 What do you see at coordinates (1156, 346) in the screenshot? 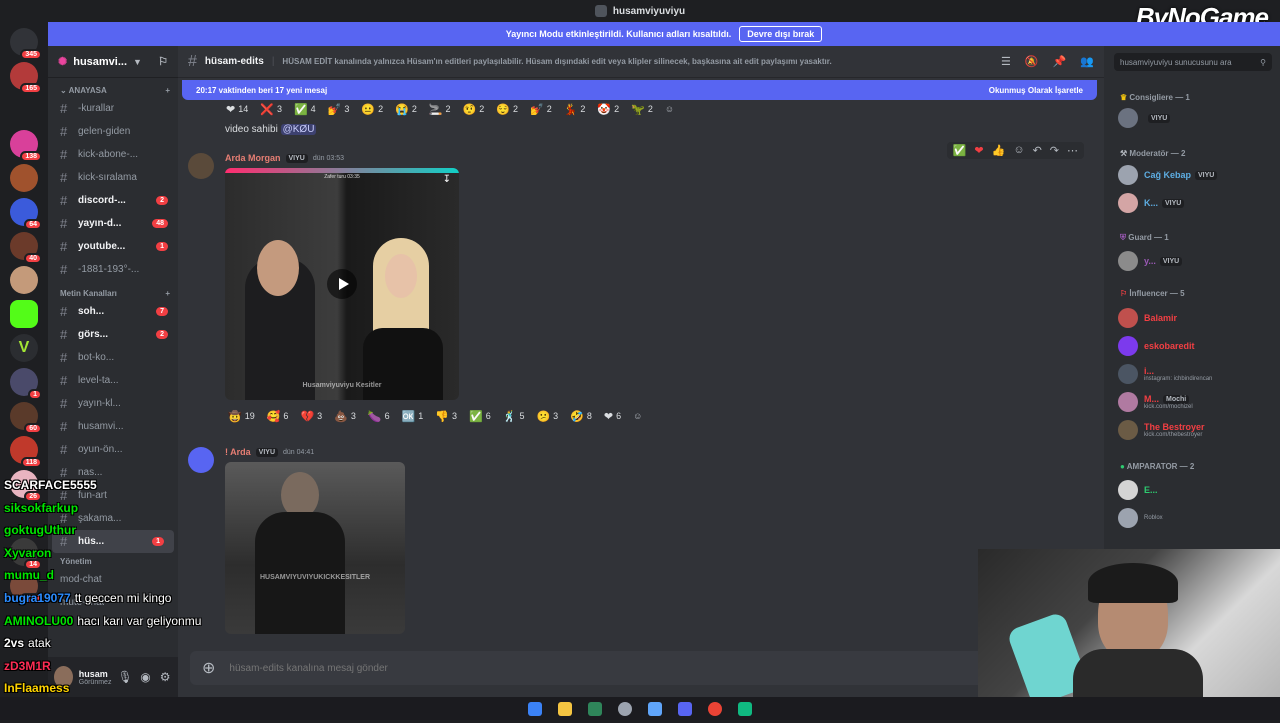
I see `member-item: eskobaredit` at bounding box center [1156, 346].